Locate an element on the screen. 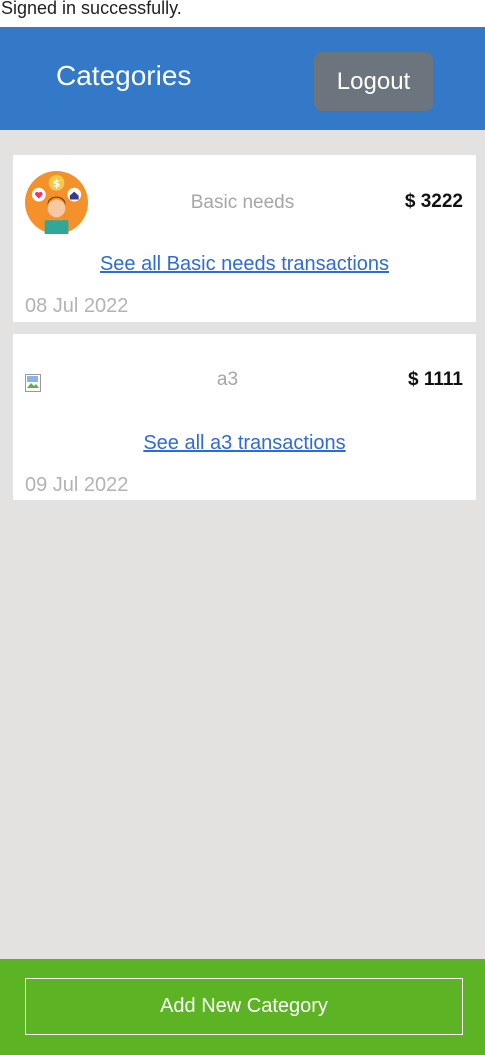 The width and height of the screenshot is (485, 1055). see-transactions-link: See all Basic needs transactions is located at coordinates (244, 264).